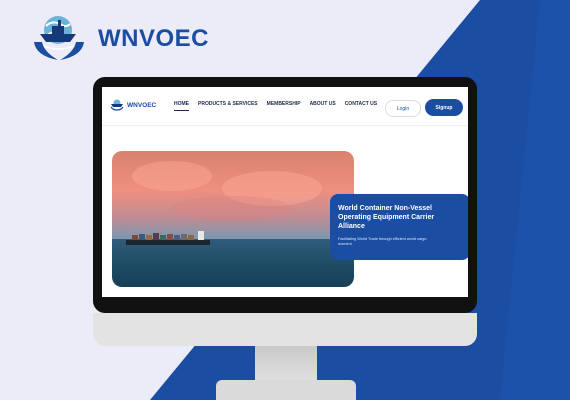 This screenshot has width=570, height=400. I want to click on monitor-chin, so click(285, 329).